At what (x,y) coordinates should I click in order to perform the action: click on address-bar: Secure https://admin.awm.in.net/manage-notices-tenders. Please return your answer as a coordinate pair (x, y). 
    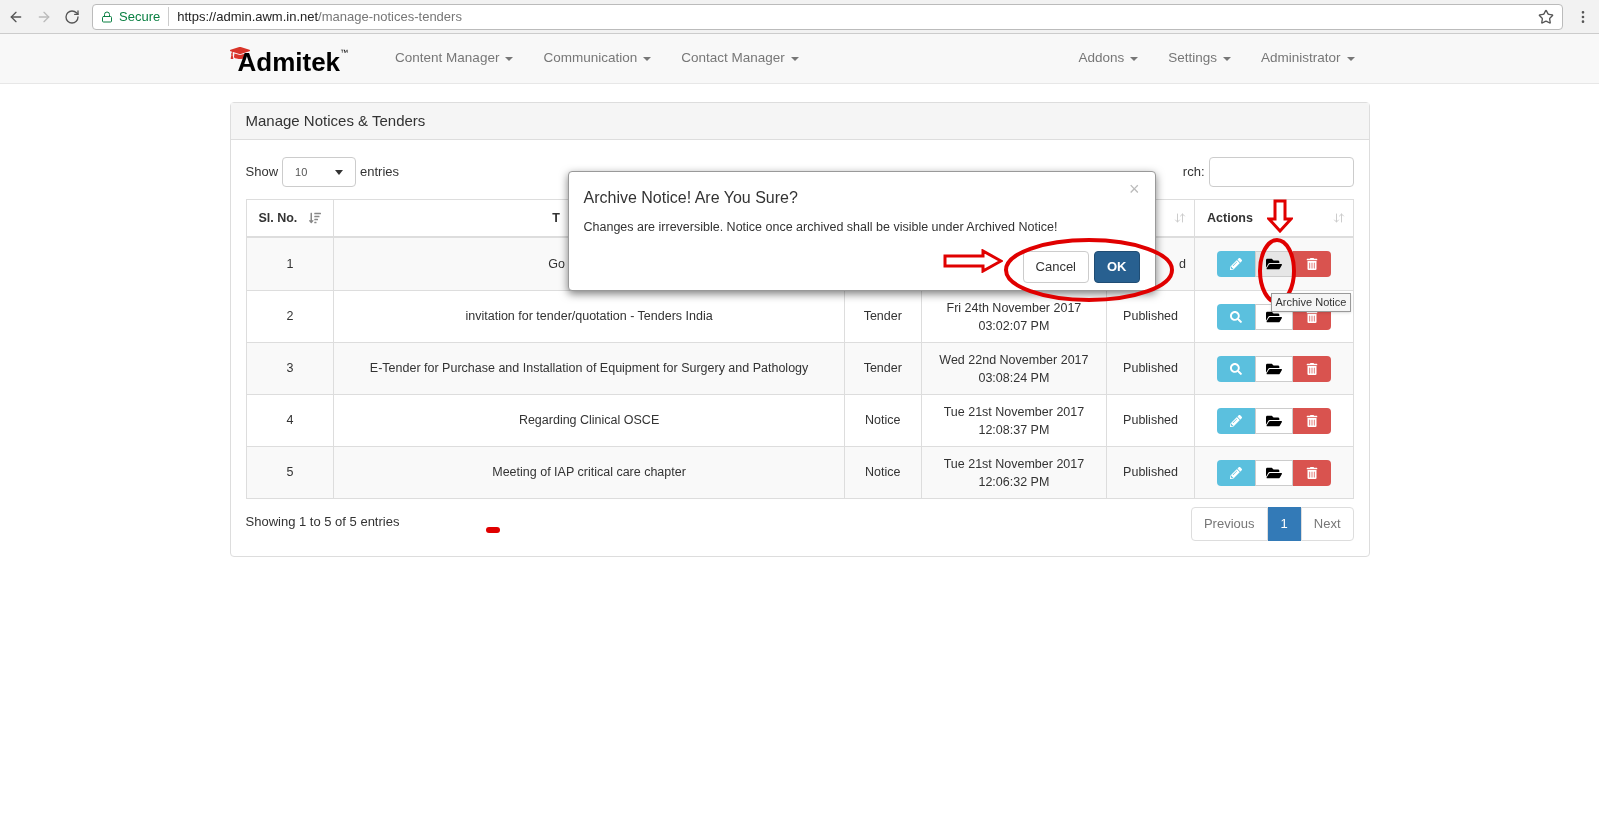
    Looking at the image, I should click on (827, 16).